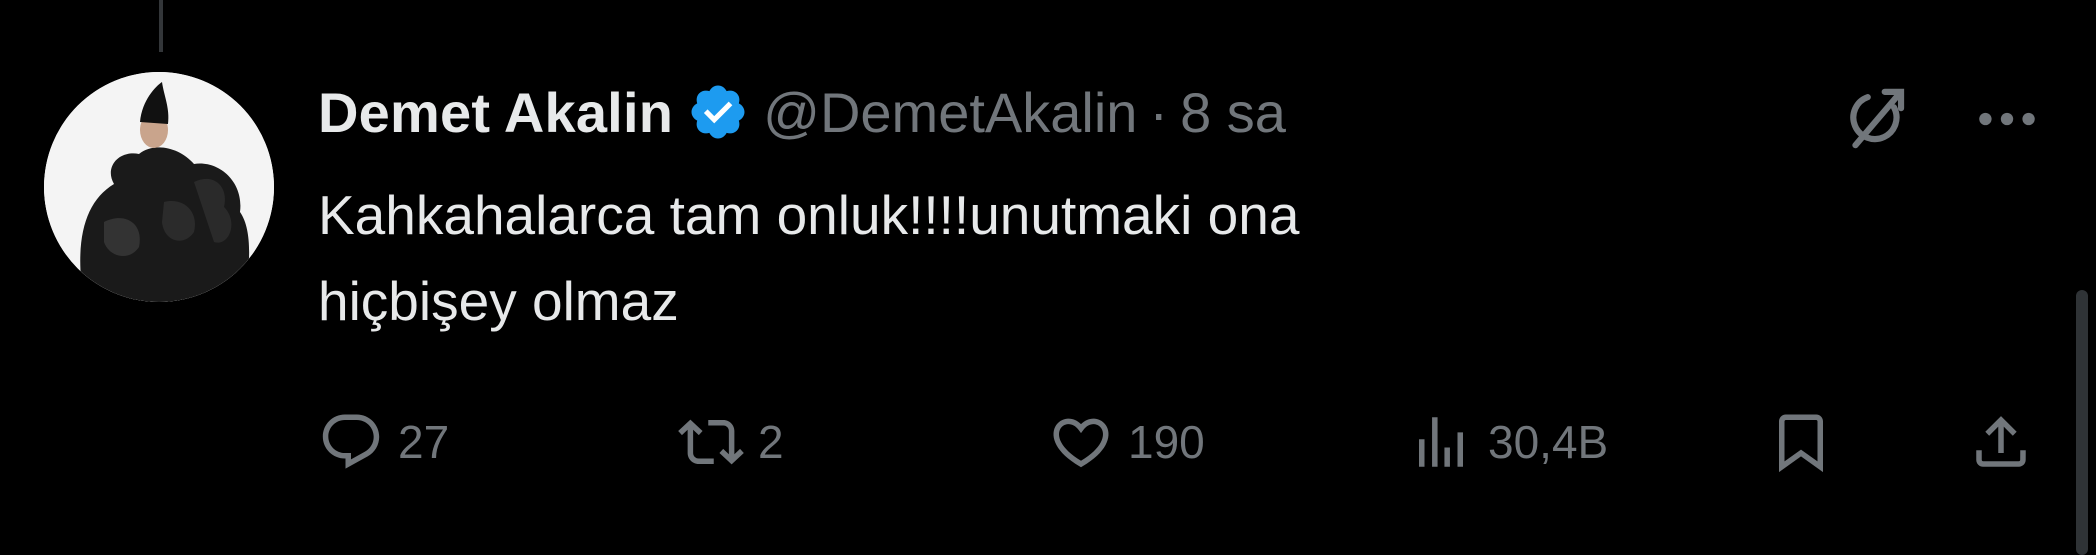  Describe the element at coordinates (1548, 442) in the screenshot. I see `views-count: 30,4B` at that location.